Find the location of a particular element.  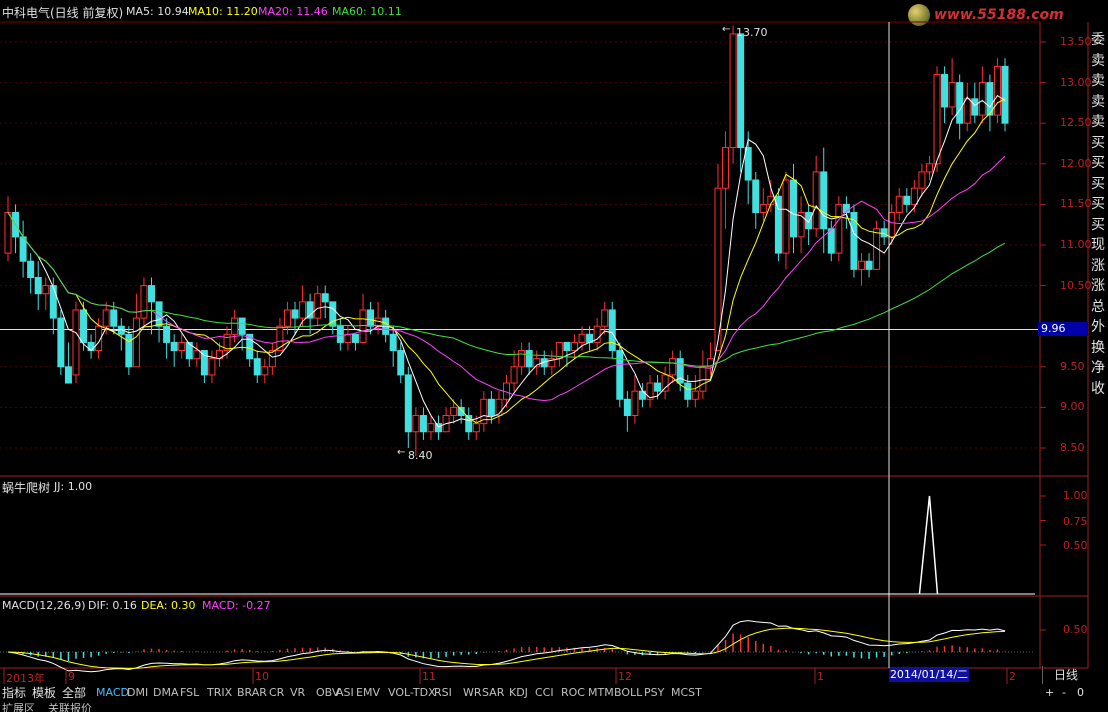

side-panel-item: 换 is located at coordinates (1098, 348).